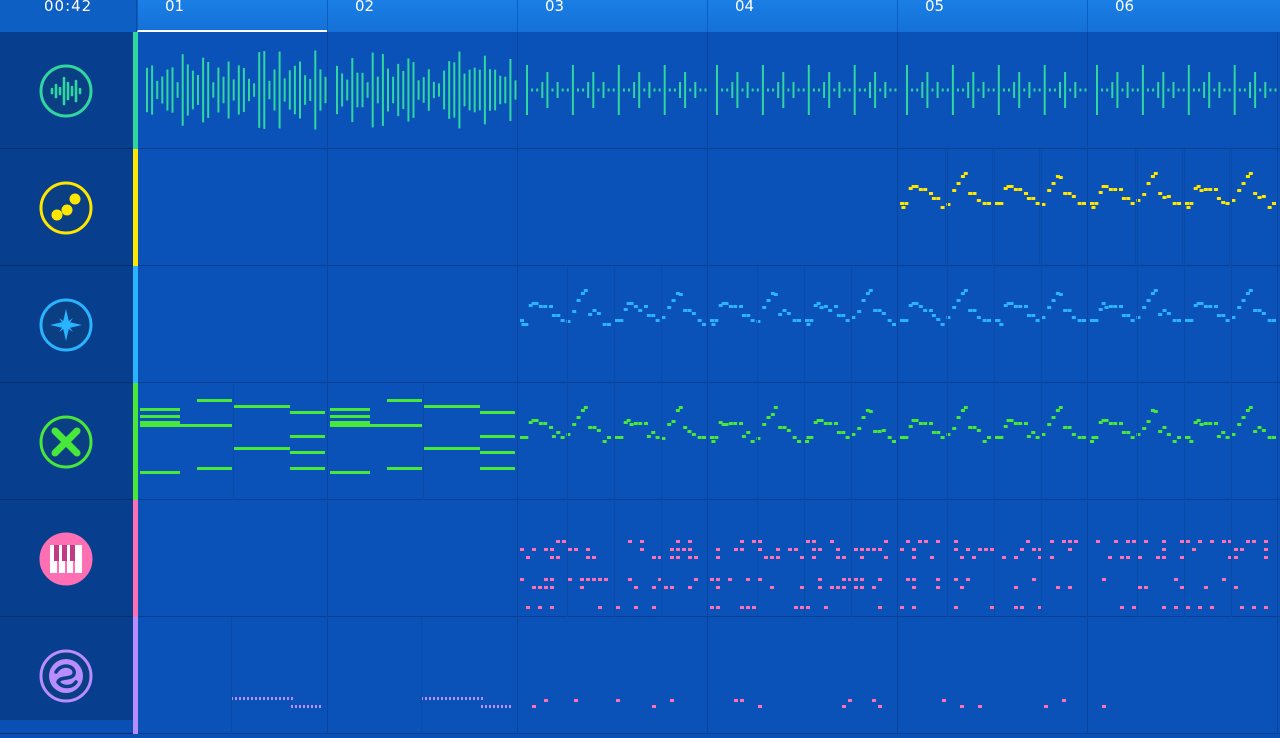 The height and width of the screenshot is (738, 1280). I want to click on track-lane-drums, so click(709, 90).